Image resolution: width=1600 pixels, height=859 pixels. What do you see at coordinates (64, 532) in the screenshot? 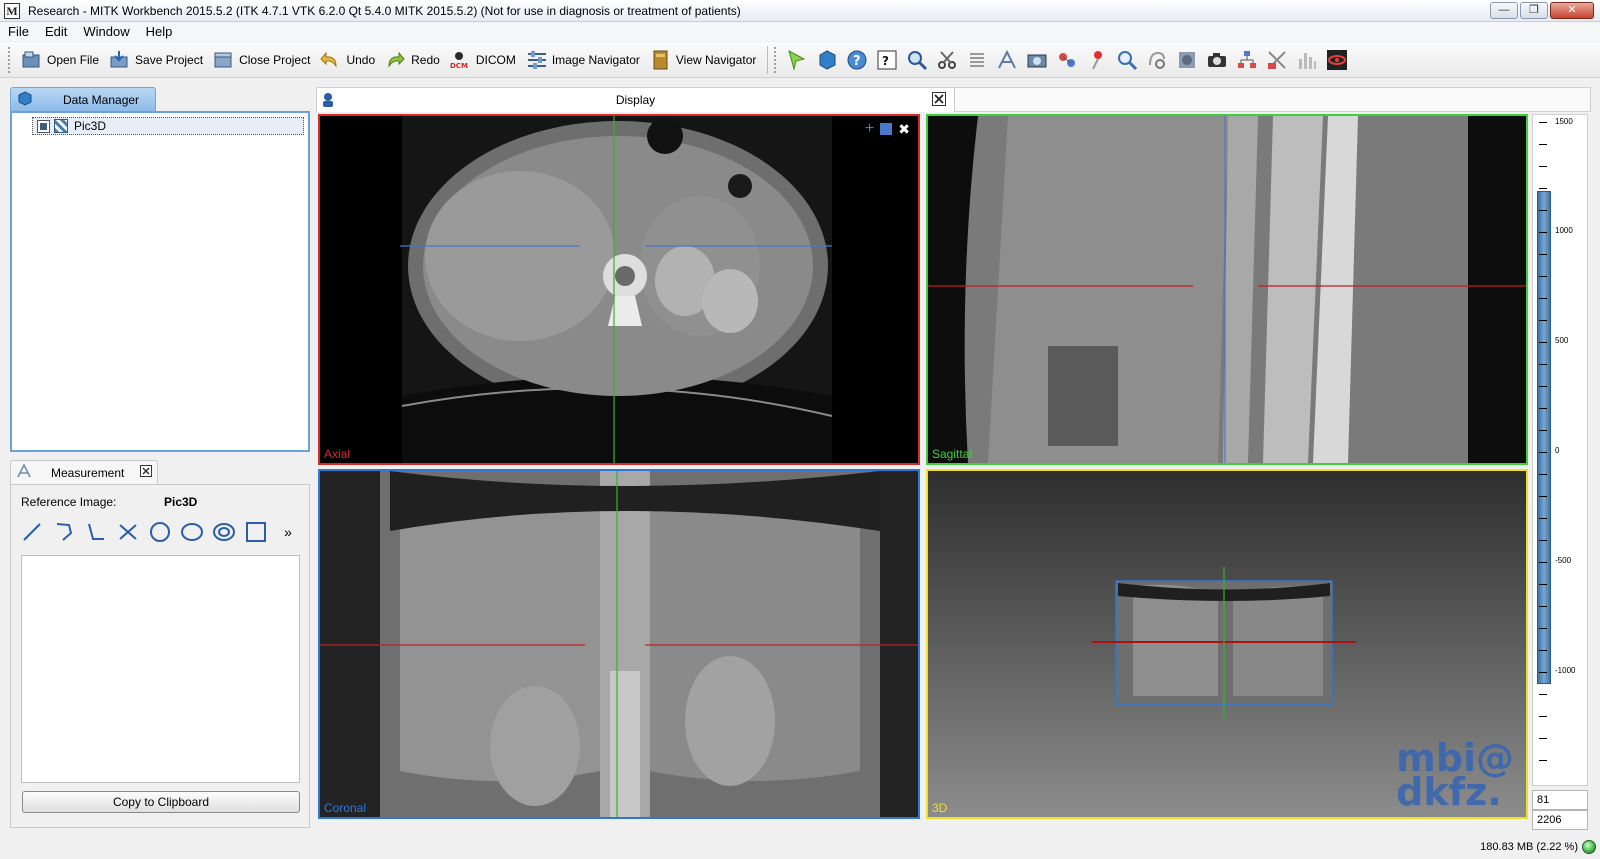
I see `path-tool-icon` at bounding box center [64, 532].